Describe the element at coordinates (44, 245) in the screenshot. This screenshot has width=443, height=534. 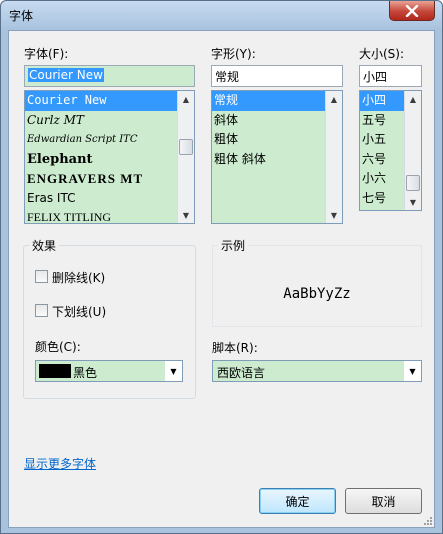
I see `effects-title: 效果` at that location.